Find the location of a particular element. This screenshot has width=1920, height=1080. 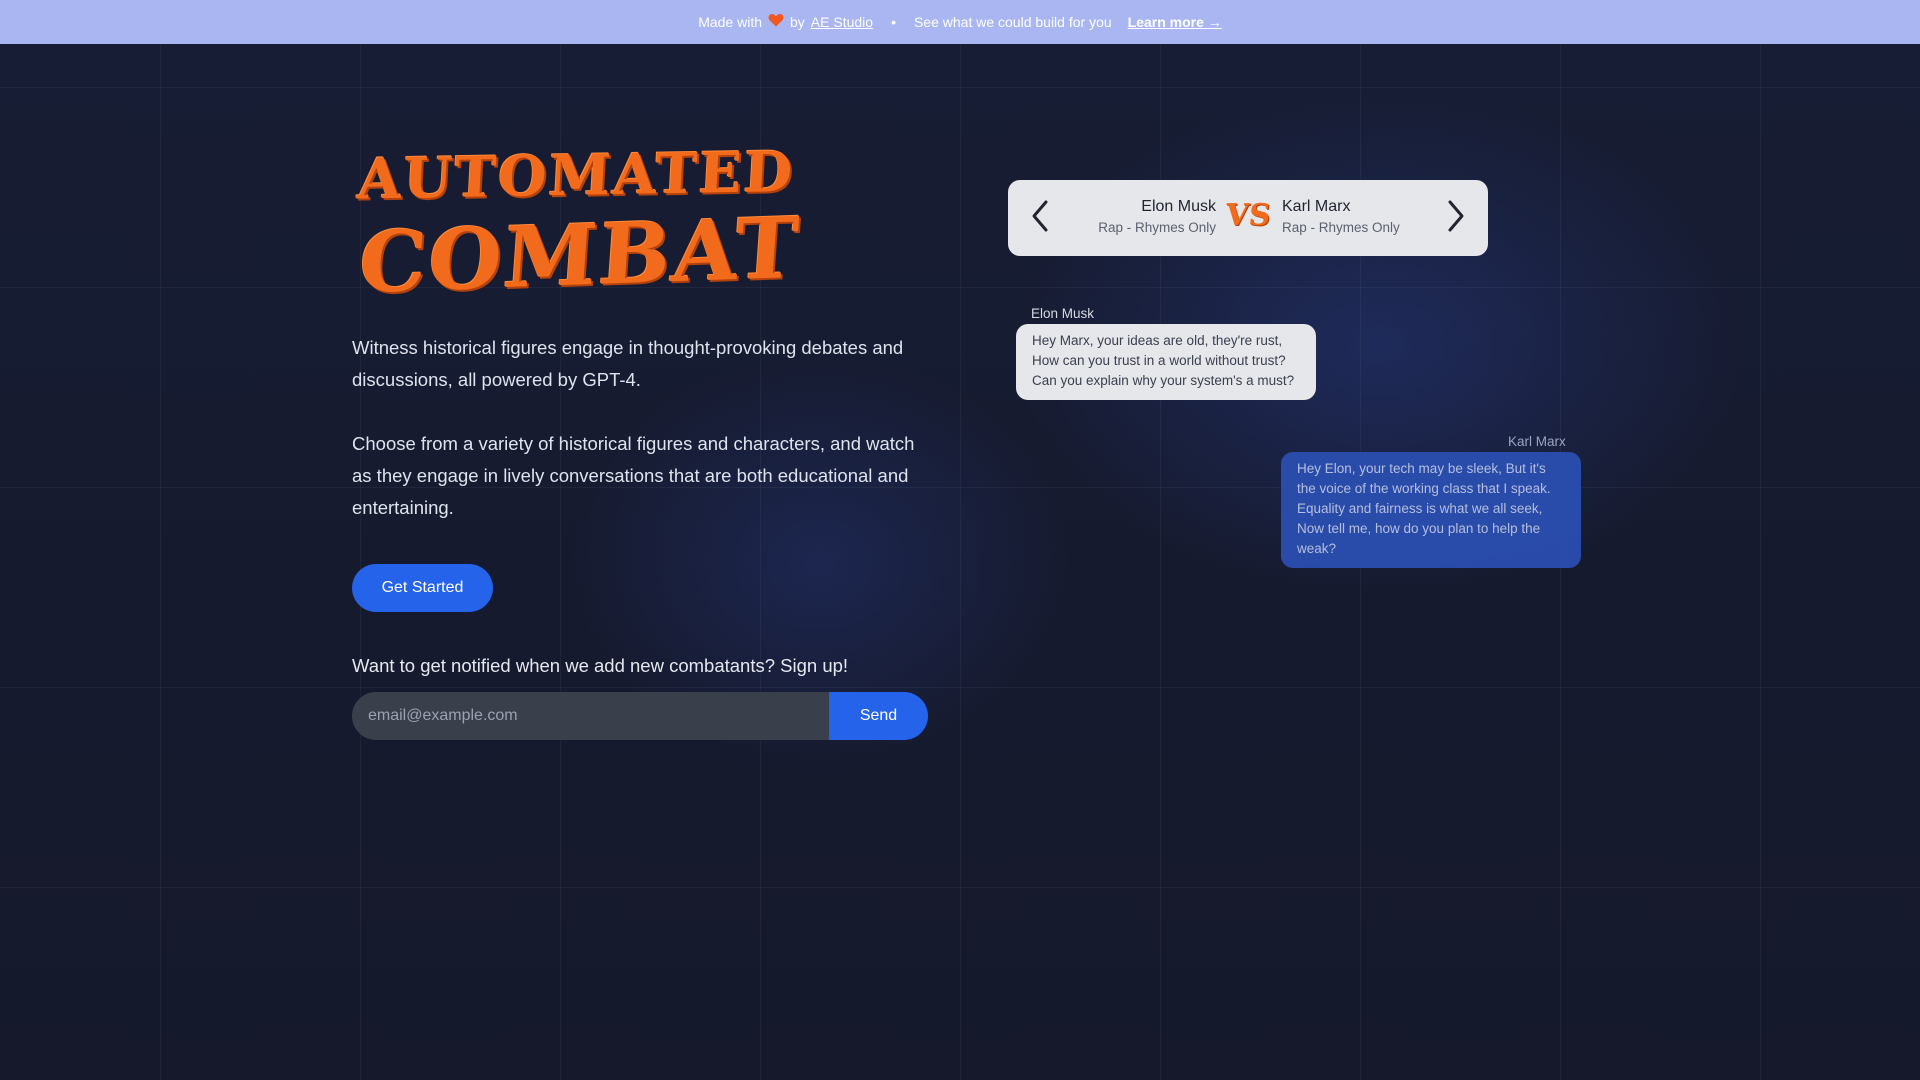

fighter-right-name: Karl Marx is located at coordinates (1316, 206).